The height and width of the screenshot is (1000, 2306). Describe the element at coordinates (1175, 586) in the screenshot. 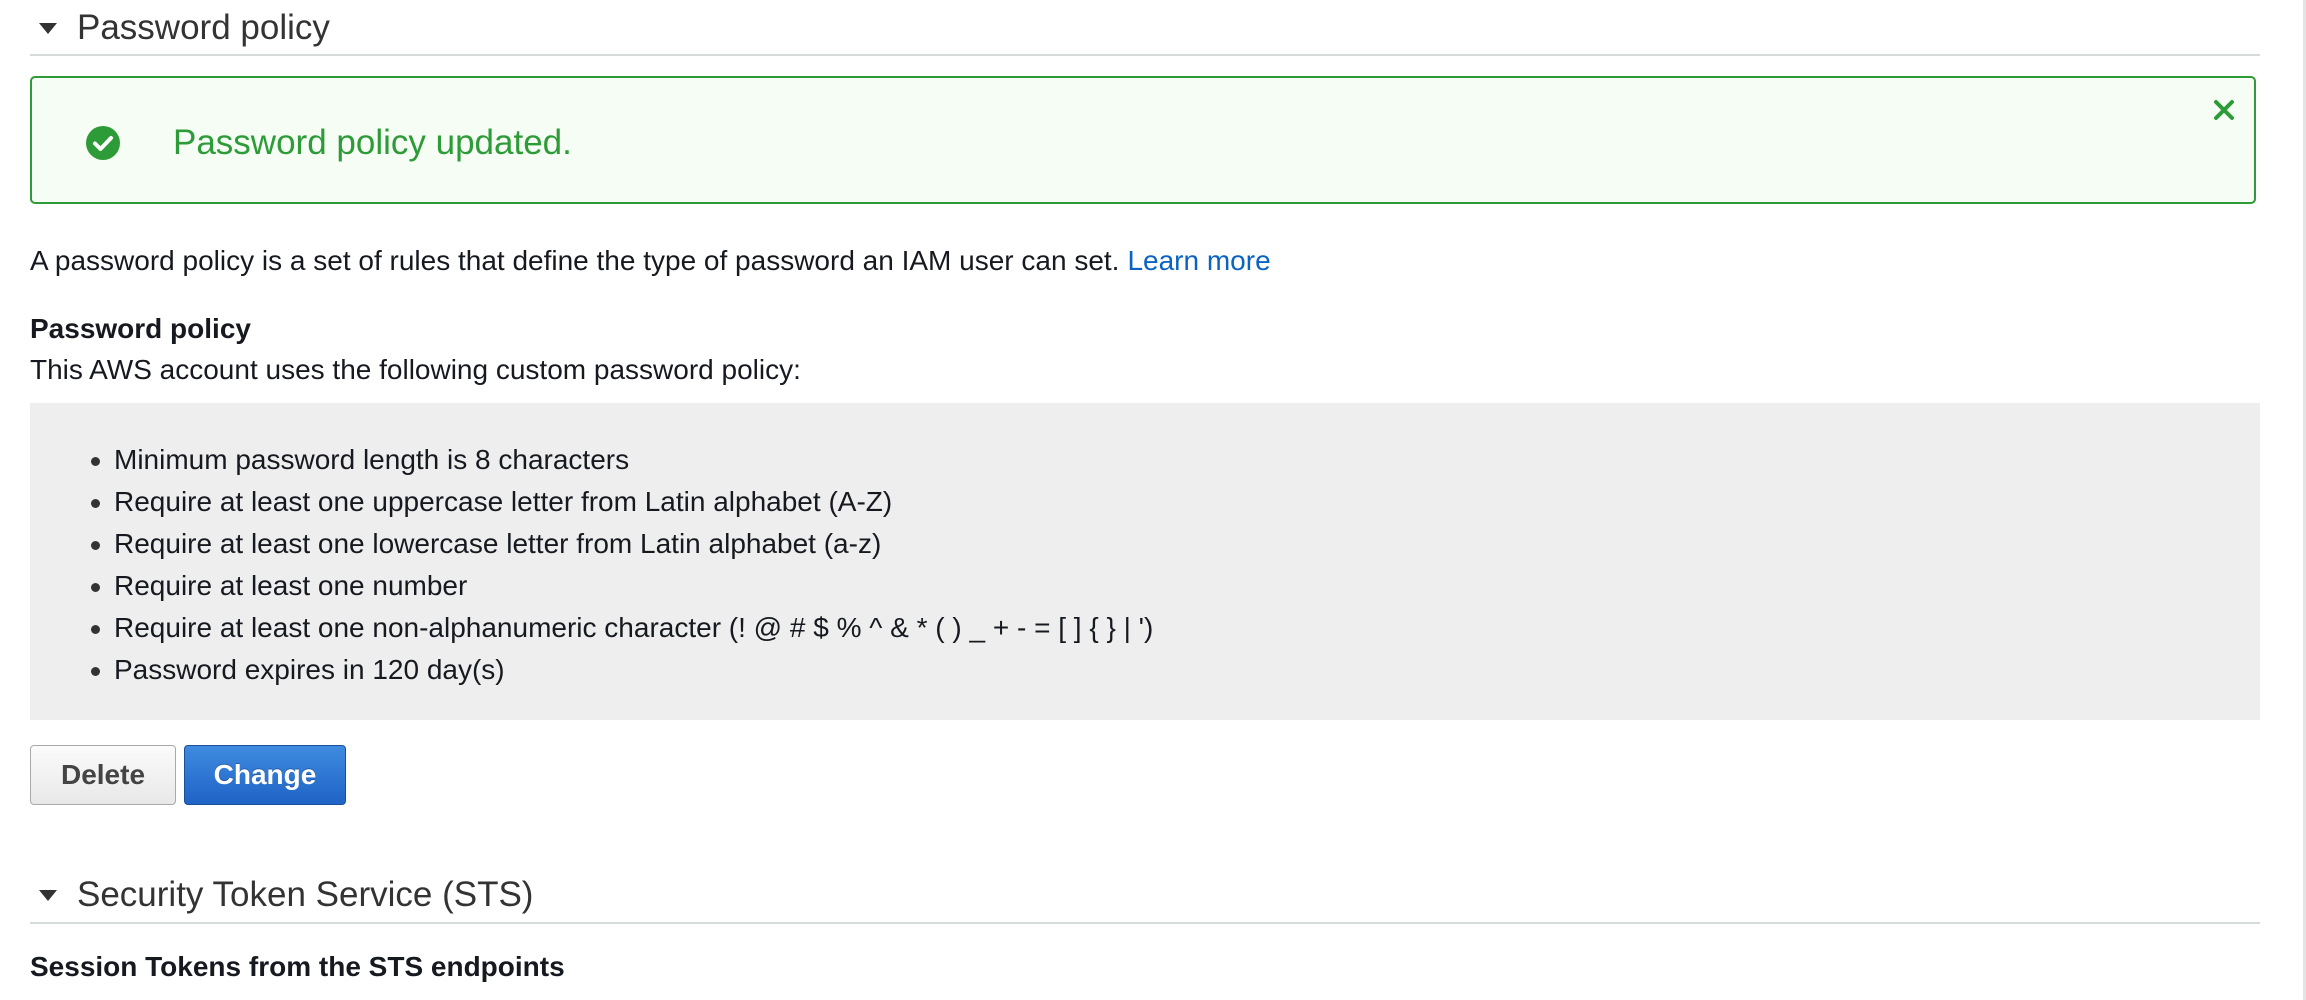

I see `list-item: Require at least one number` at that location.